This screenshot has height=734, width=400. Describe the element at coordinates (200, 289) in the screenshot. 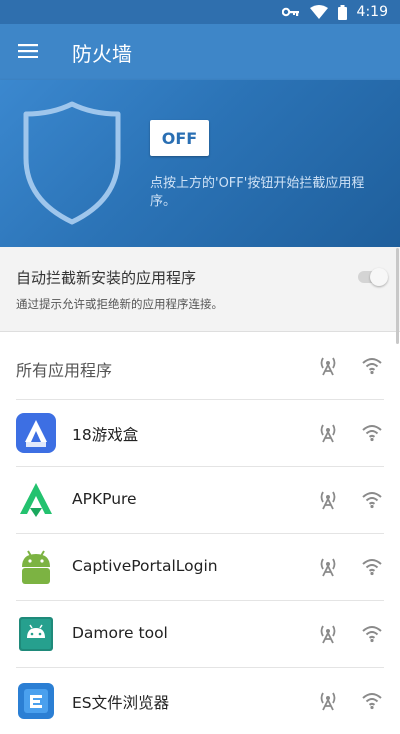

I see `auto-block-setting: 自动拦截新安装的应用程序 通过提示允许或拒绝新的应用程序连接。` at that location.